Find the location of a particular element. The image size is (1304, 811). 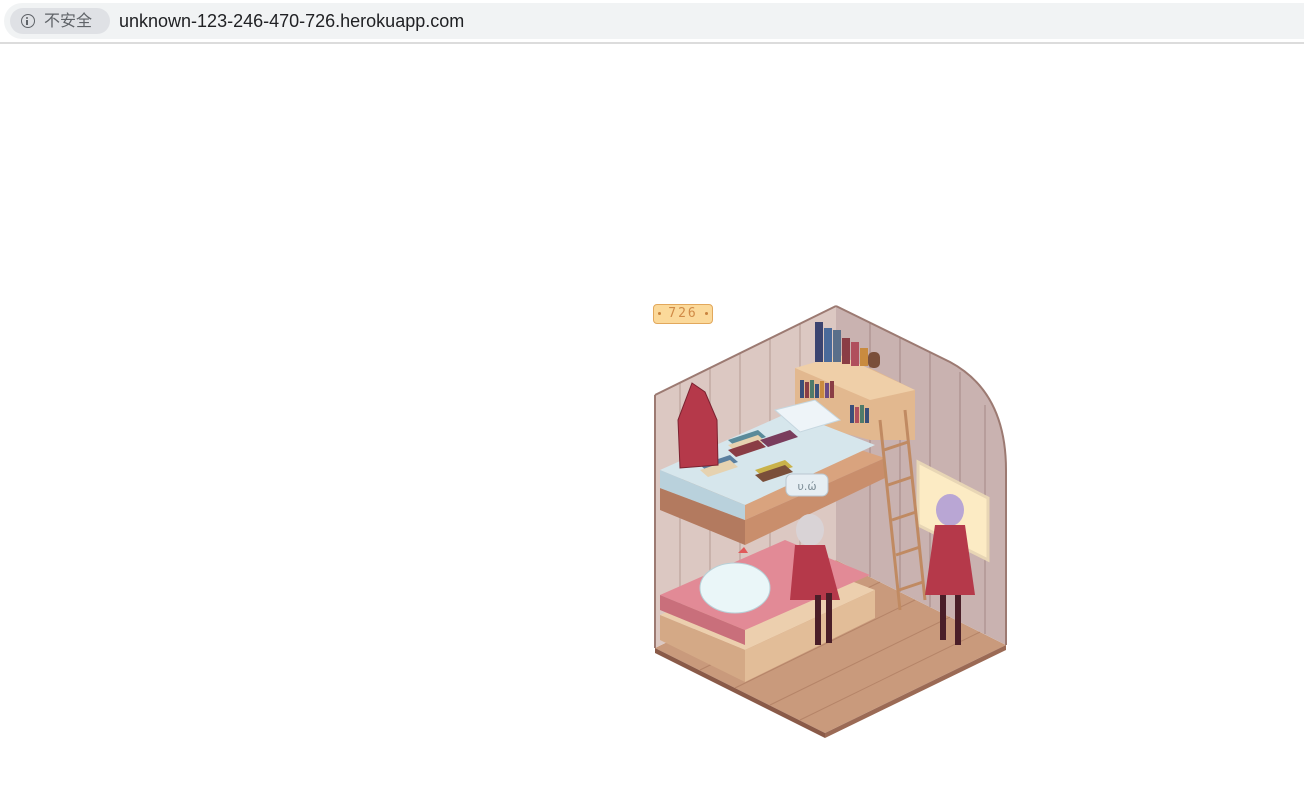

site-security-chip: 不安全 is located at coordinates (60, 21).